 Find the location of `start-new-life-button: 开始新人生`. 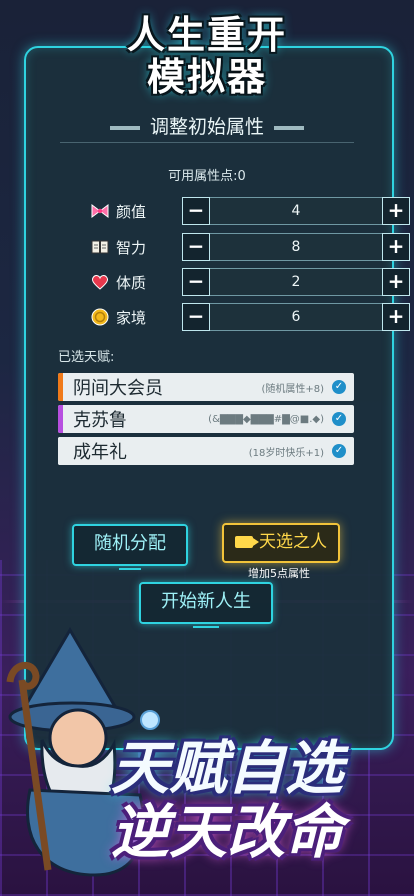

start-new-life-button: 开始新人生 is located at coordinates (206, 605).